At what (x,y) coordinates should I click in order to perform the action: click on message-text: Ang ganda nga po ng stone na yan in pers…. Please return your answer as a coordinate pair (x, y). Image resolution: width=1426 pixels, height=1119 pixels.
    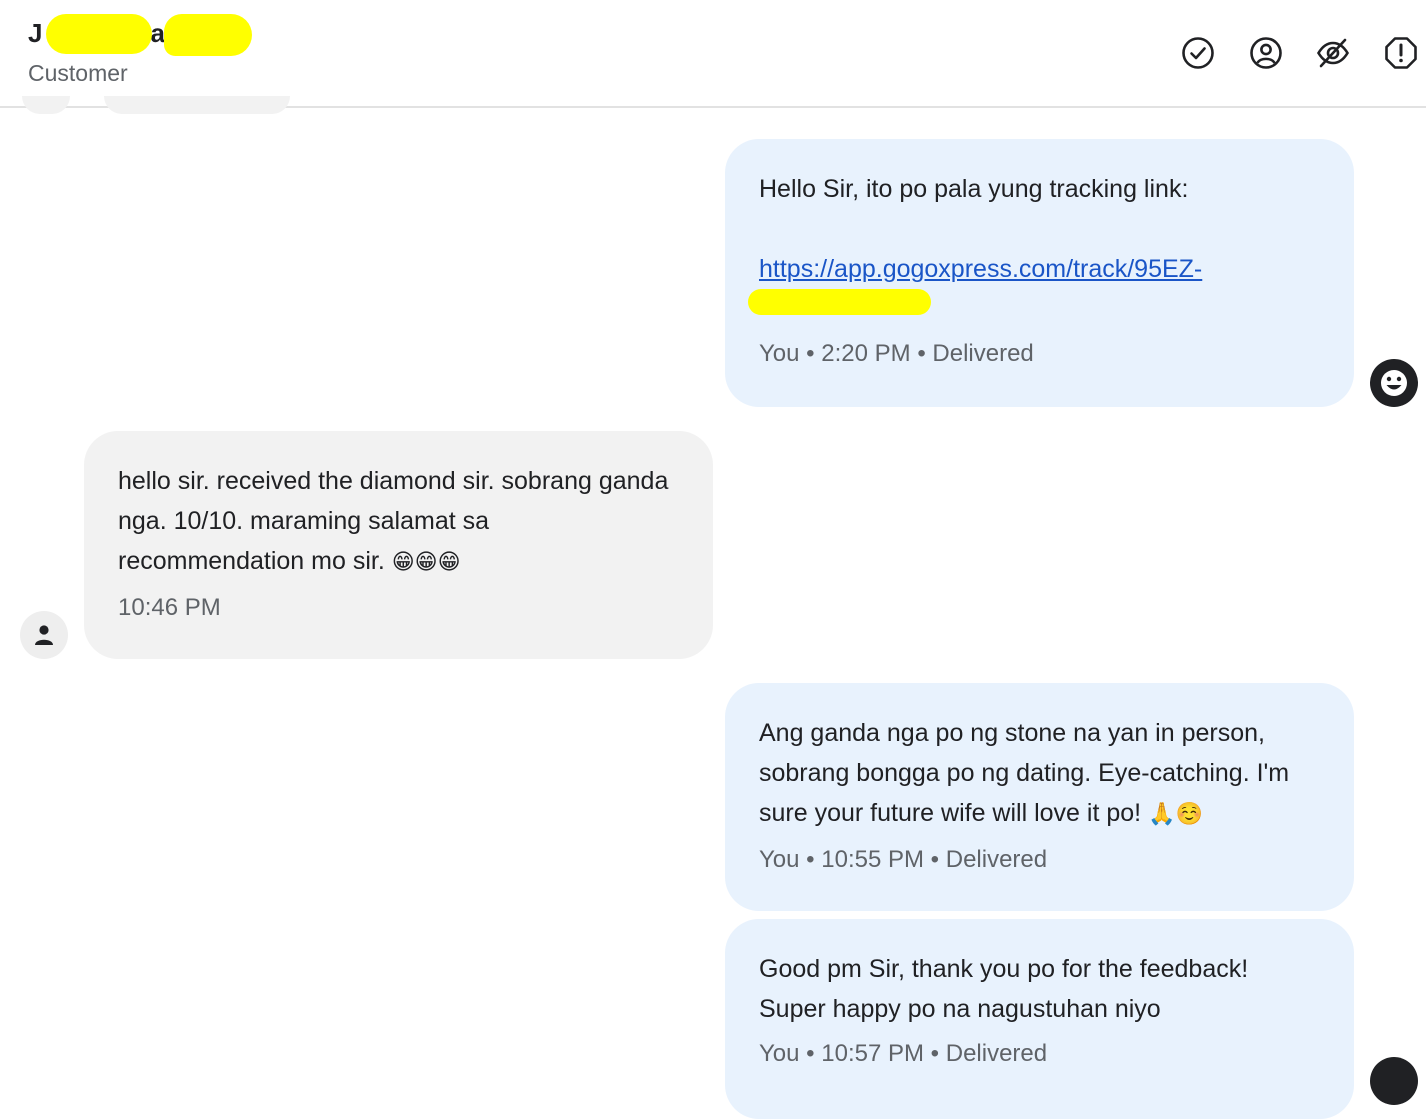
    Looking at the image, I should click on (1024, 773).